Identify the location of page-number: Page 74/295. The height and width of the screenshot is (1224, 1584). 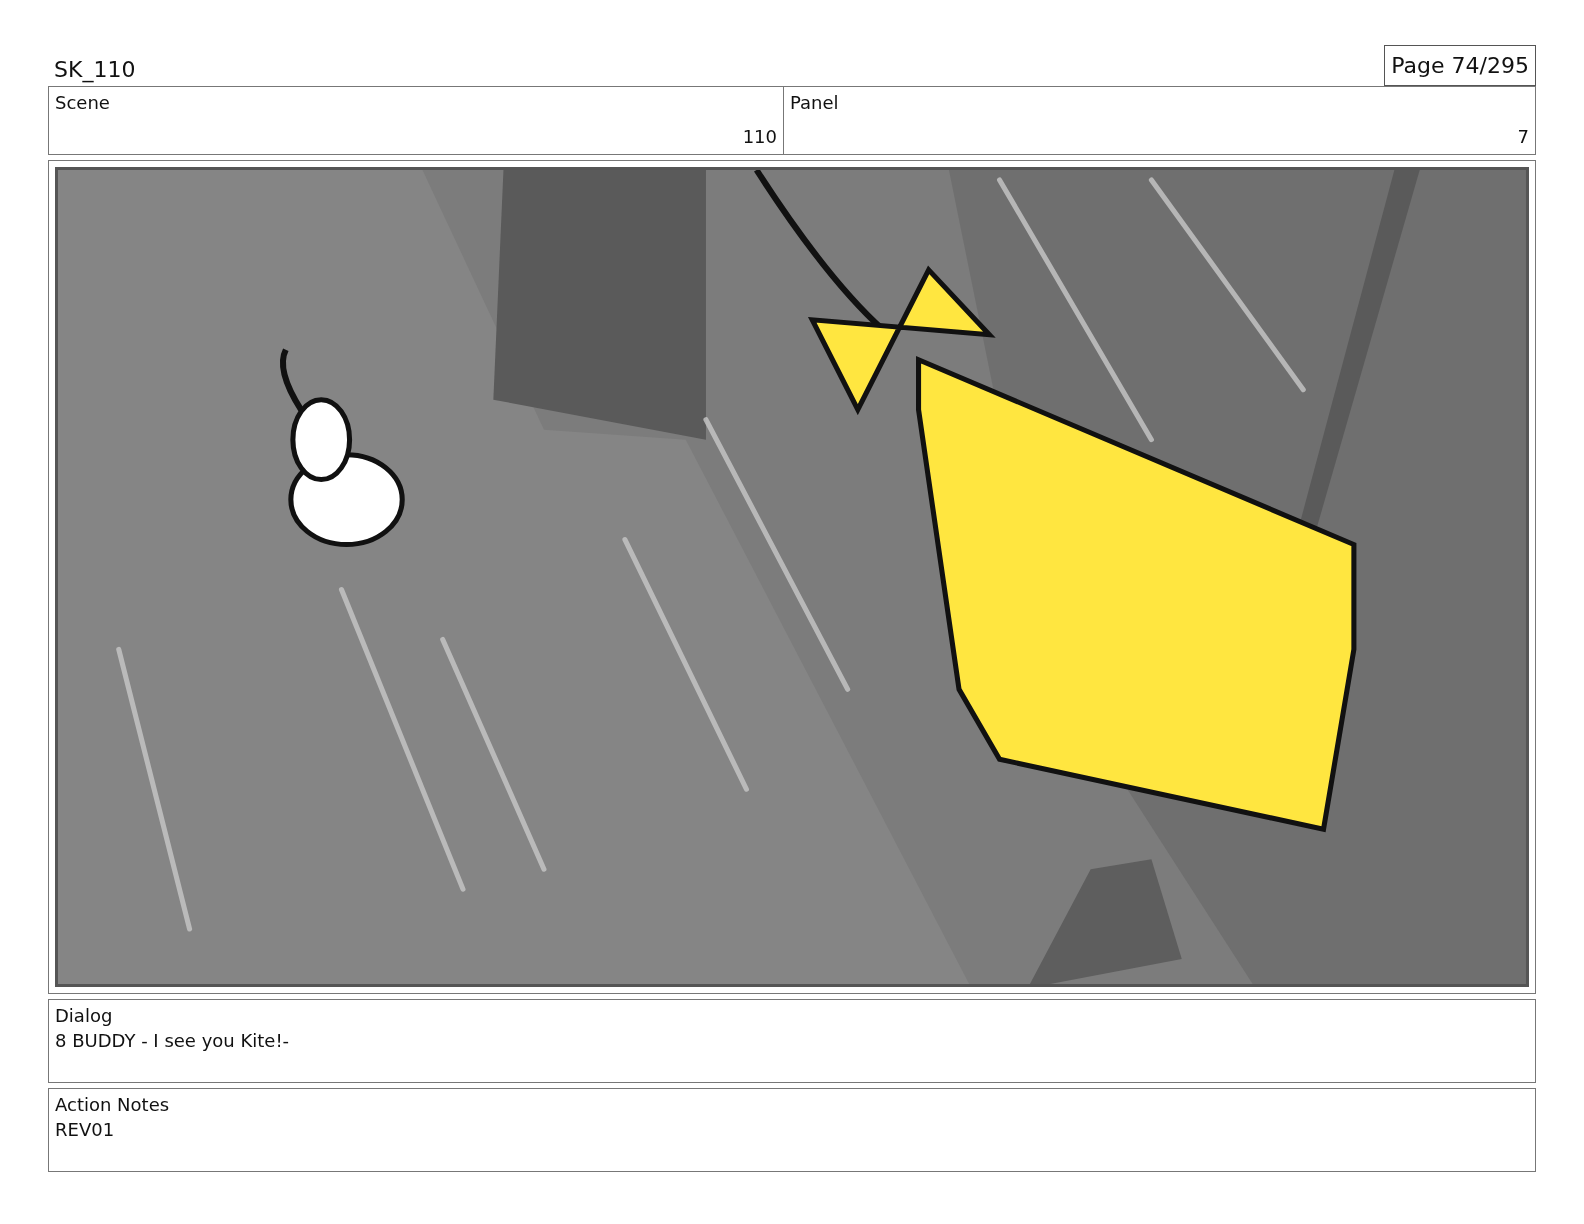
(1460, 65).